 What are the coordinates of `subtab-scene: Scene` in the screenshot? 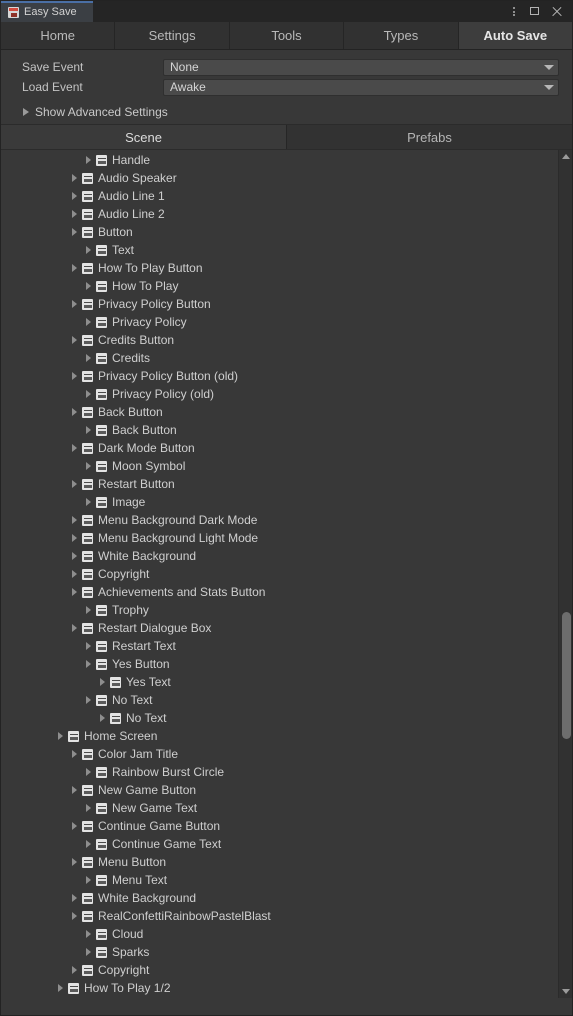 It's located at (144, 137).